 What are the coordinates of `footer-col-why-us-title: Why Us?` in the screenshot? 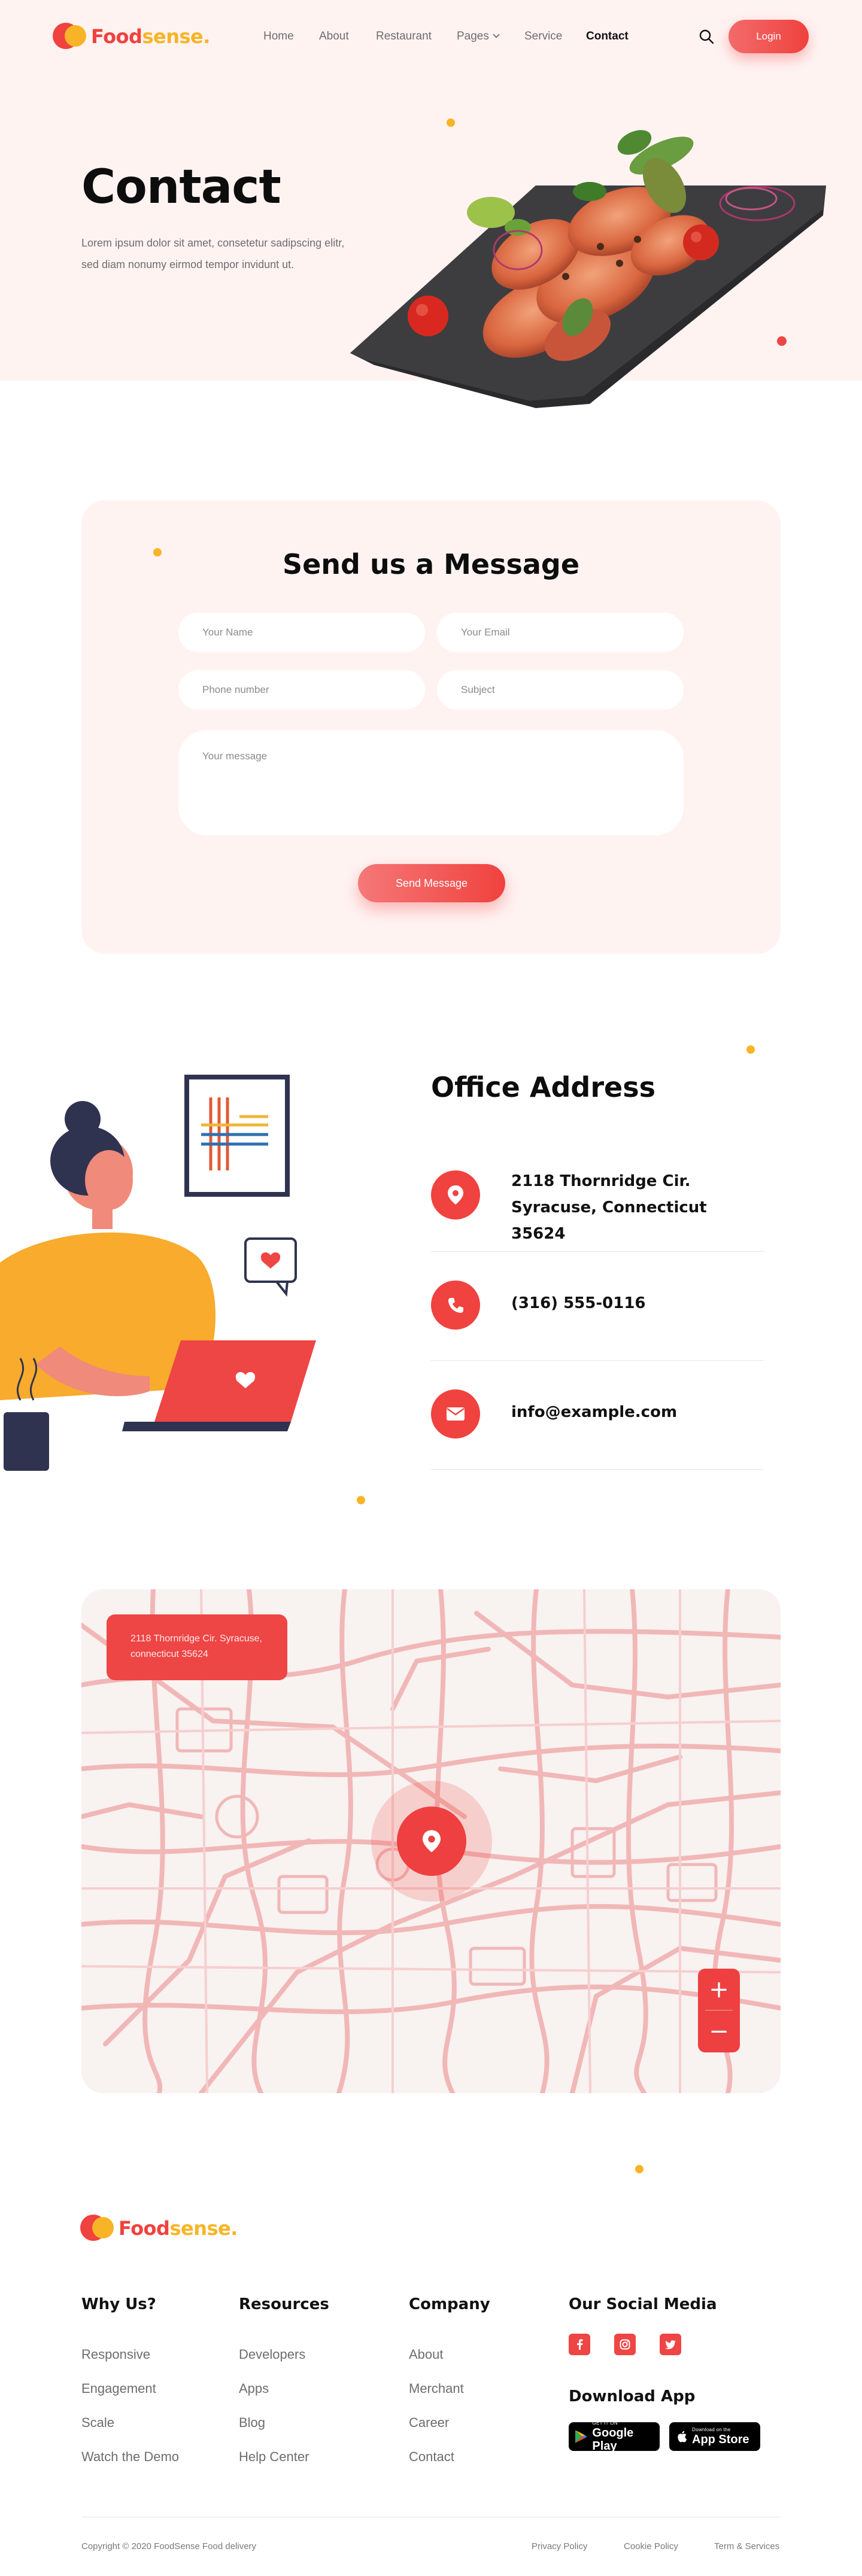 It's located at (118, 2304).